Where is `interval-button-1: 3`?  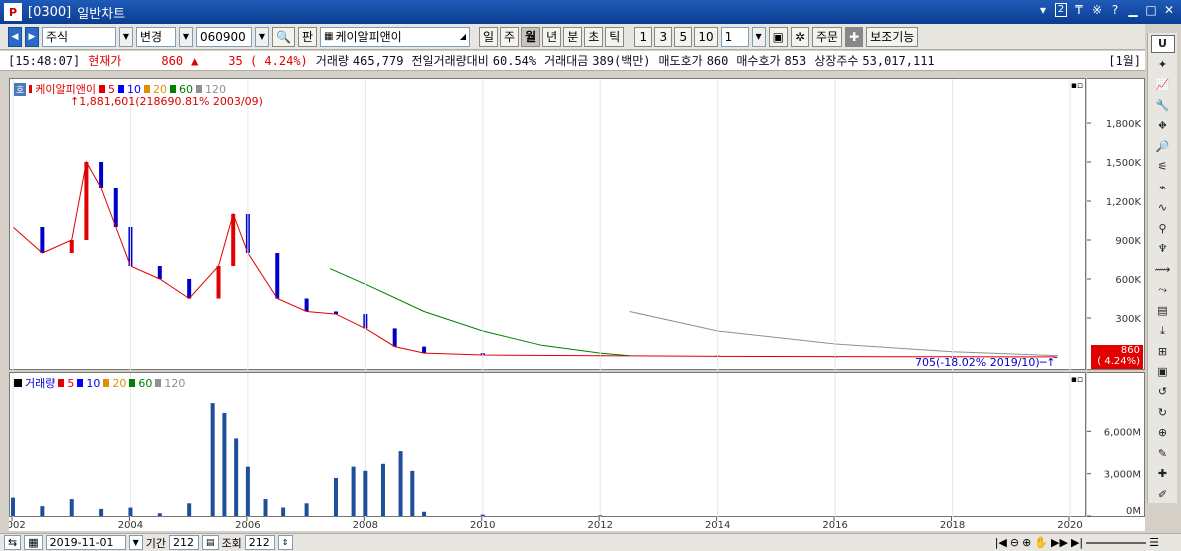 interval-button-1: 3 is located at coordinates (663, 36).